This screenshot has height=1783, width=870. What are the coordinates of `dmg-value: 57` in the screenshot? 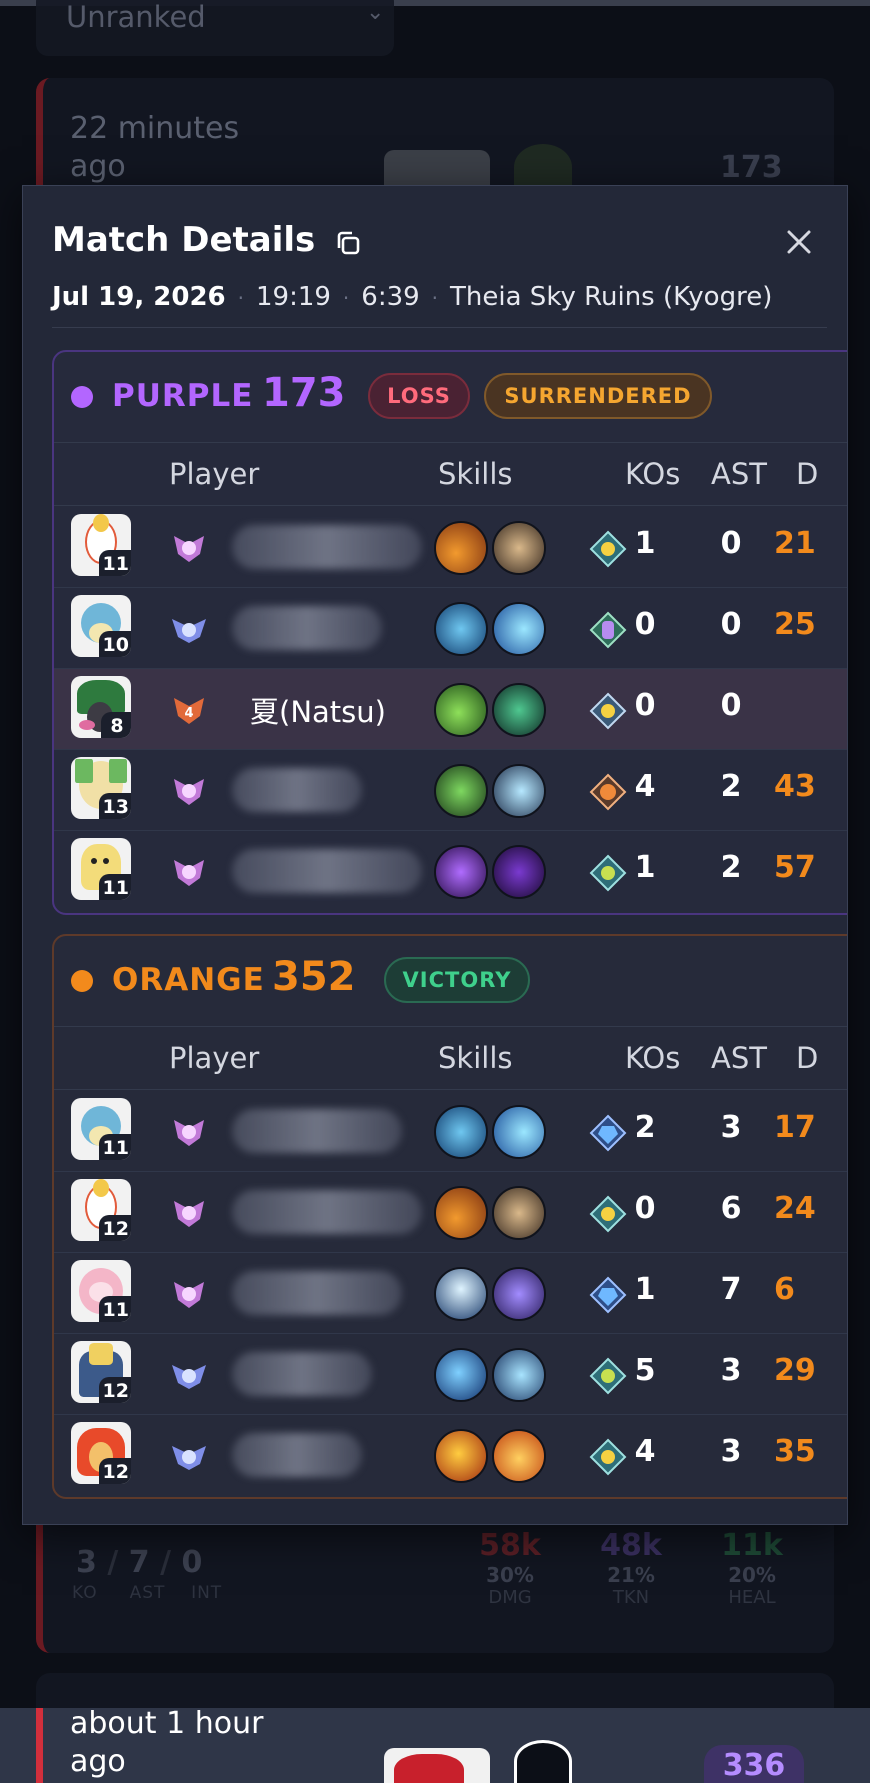 It's located at (795, 867).